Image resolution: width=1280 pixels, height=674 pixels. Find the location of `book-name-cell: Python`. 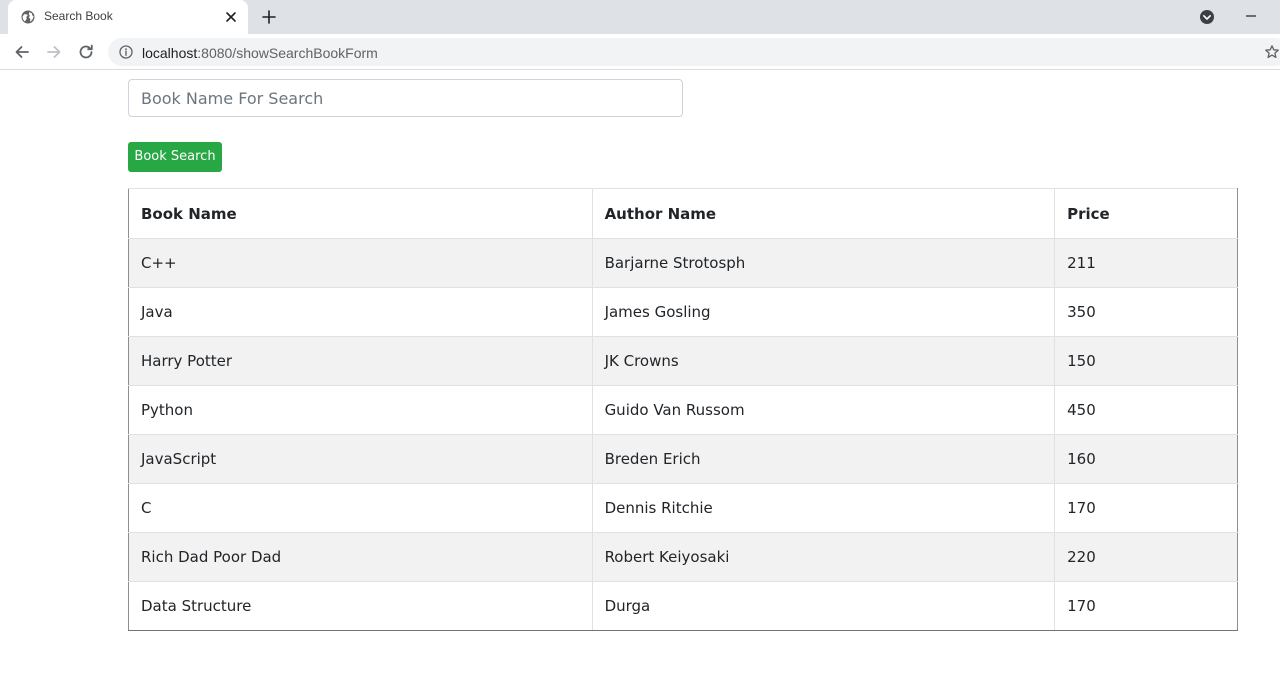

book-name-cell: Python is located at coordinates (360, 410).